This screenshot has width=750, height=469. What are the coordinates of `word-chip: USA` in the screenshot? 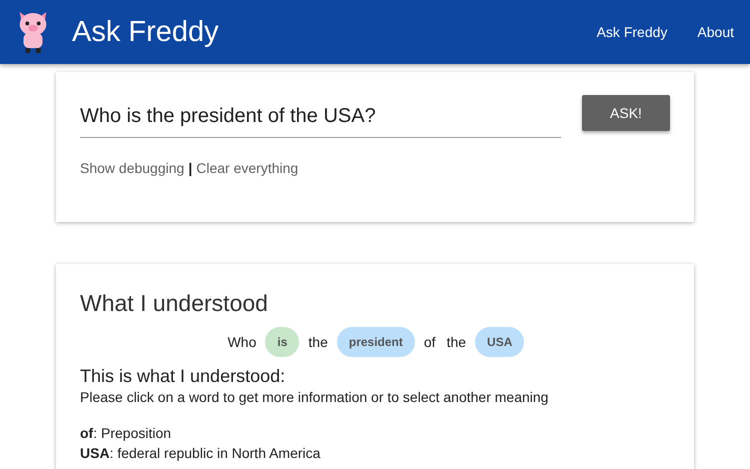 It's located at (499, 342).